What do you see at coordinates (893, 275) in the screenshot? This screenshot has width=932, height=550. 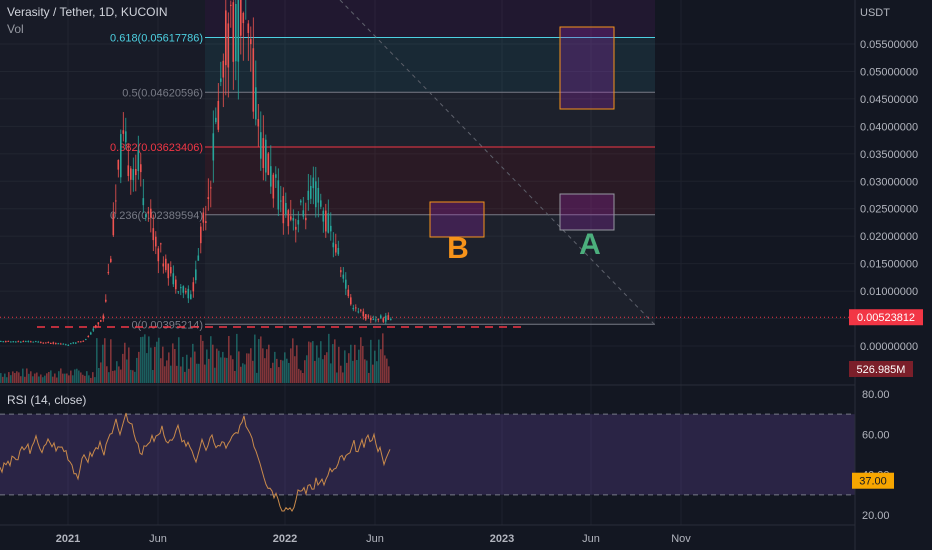 I see `price-axis` at bounding box center [893, 275].